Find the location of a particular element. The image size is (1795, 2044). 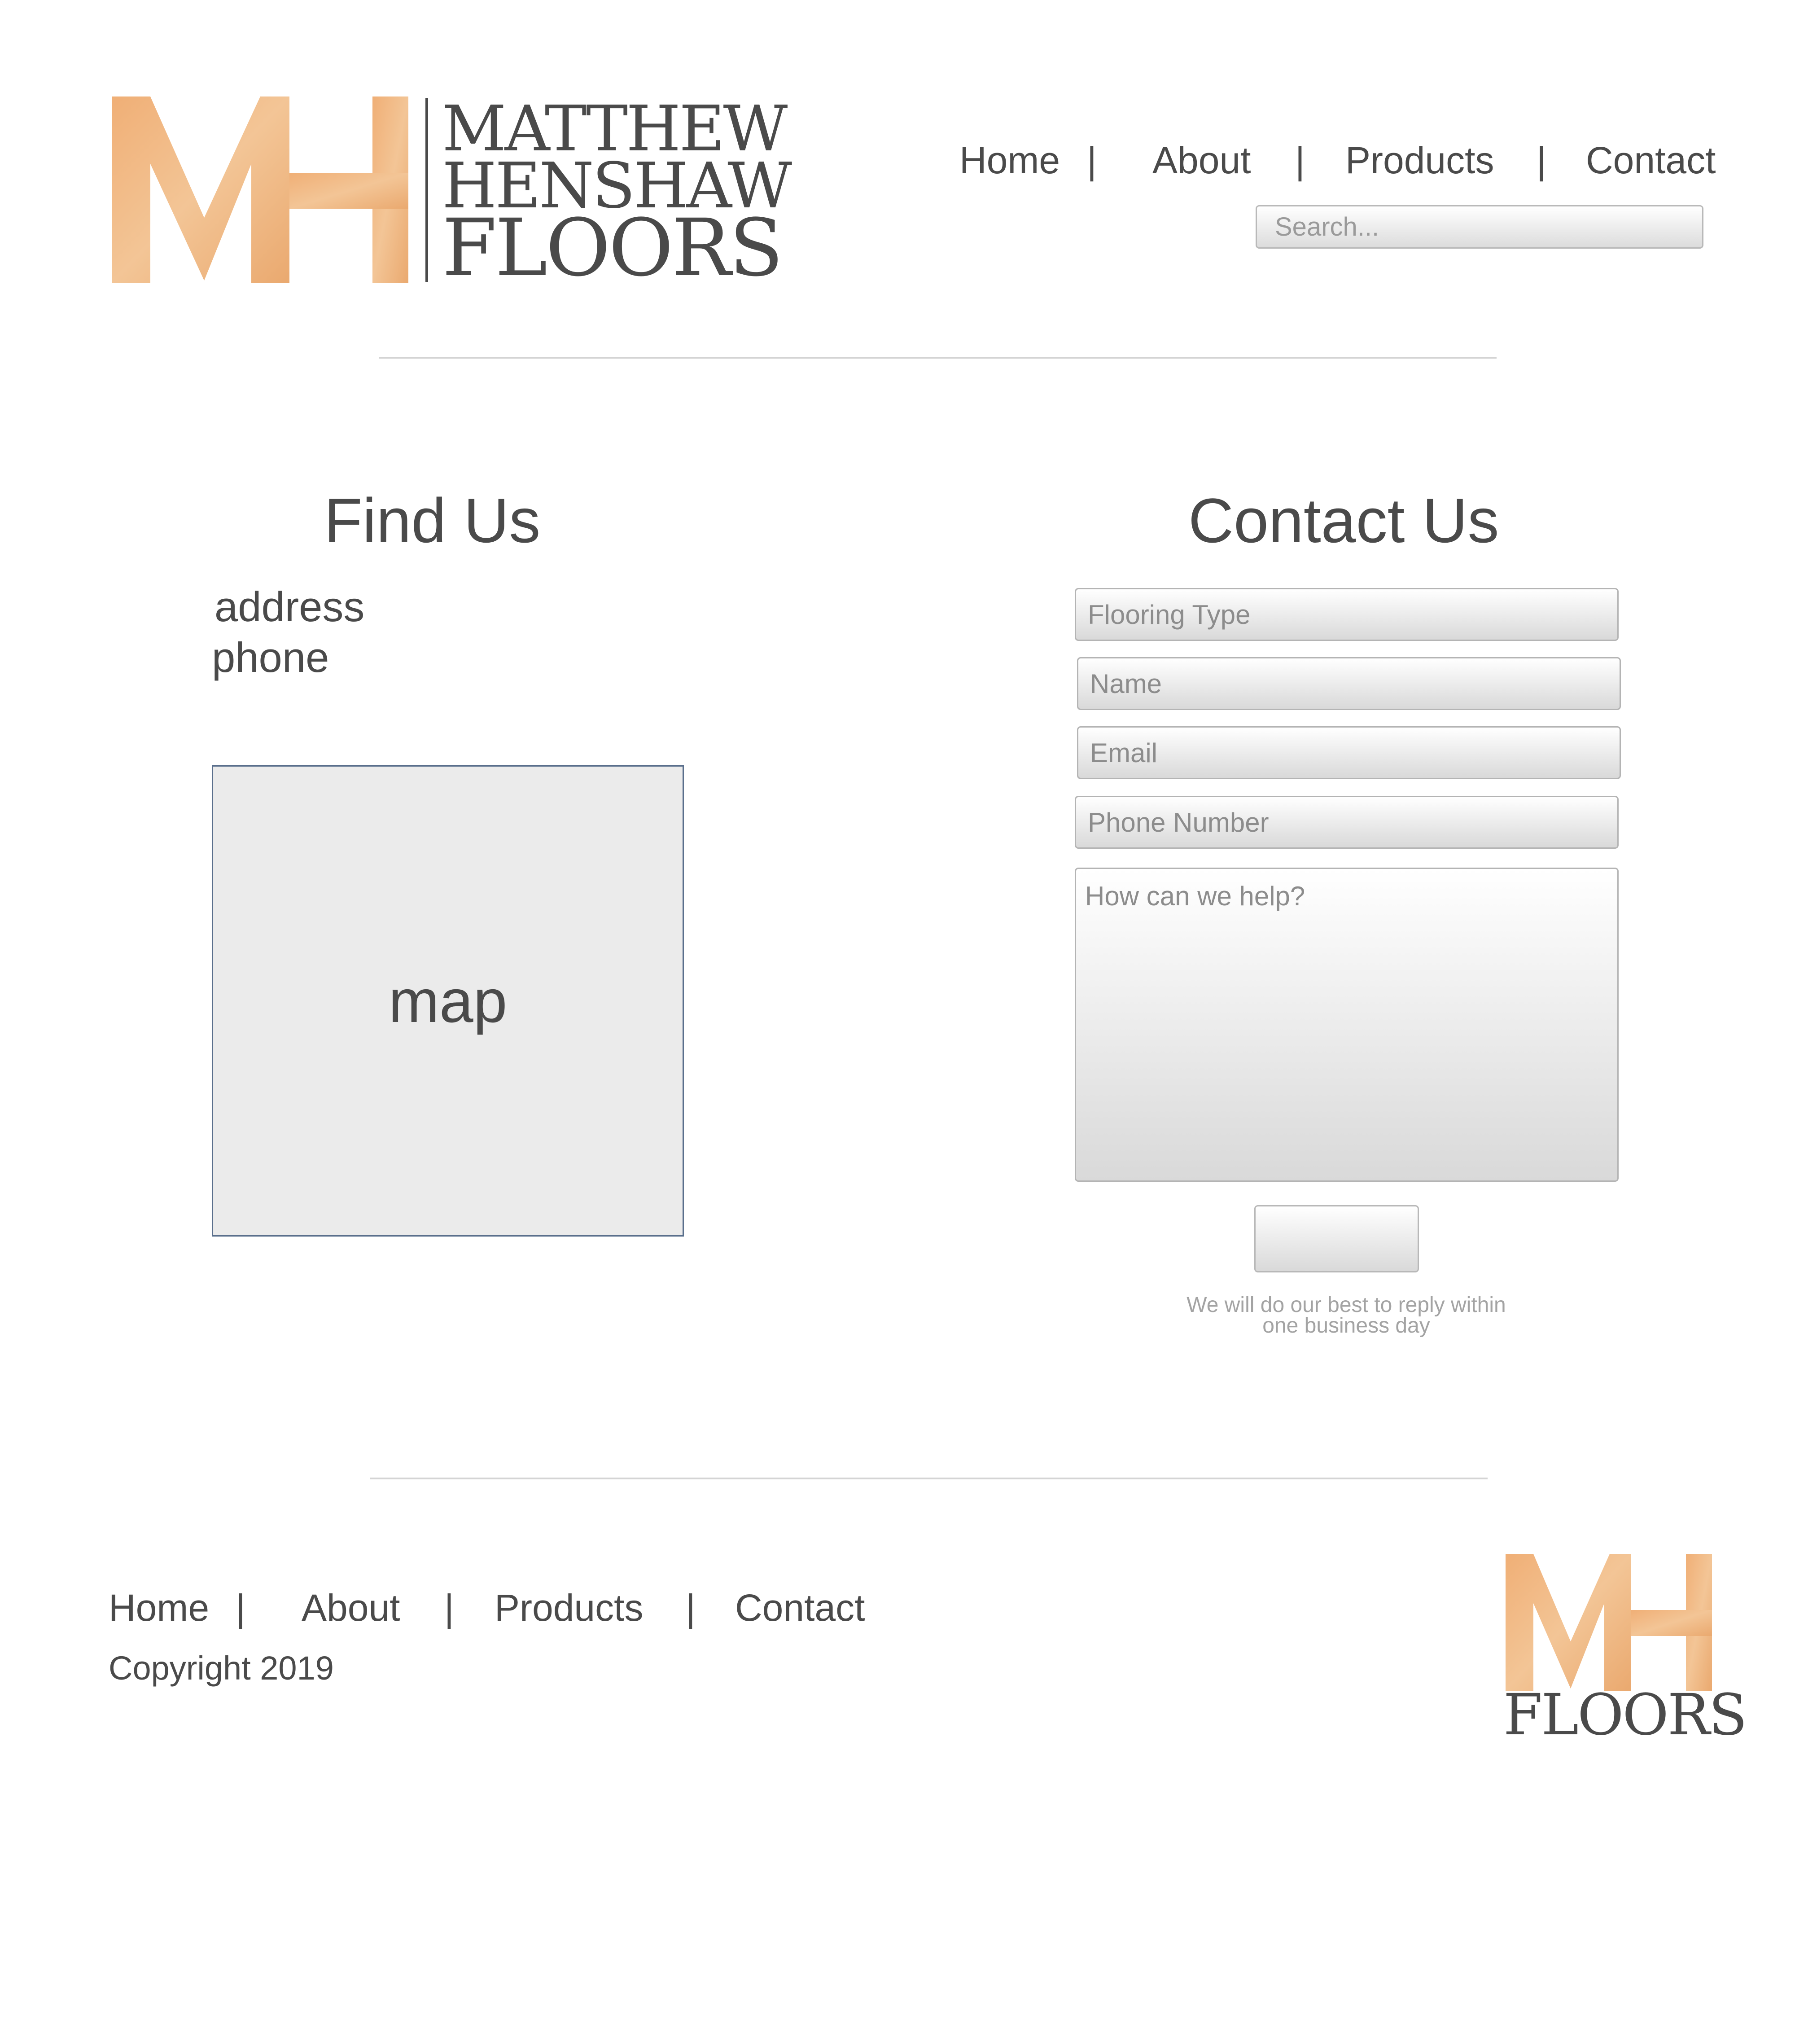

footer-contact-link: Contact is located at coordinates (800, 1608).